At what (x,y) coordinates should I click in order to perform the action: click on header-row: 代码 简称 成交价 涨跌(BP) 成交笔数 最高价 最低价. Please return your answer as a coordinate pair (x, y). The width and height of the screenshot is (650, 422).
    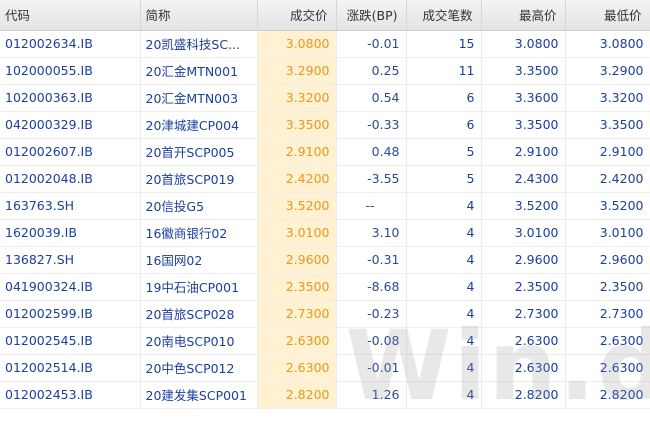
    Looking at the image, I should click on (325, 15).